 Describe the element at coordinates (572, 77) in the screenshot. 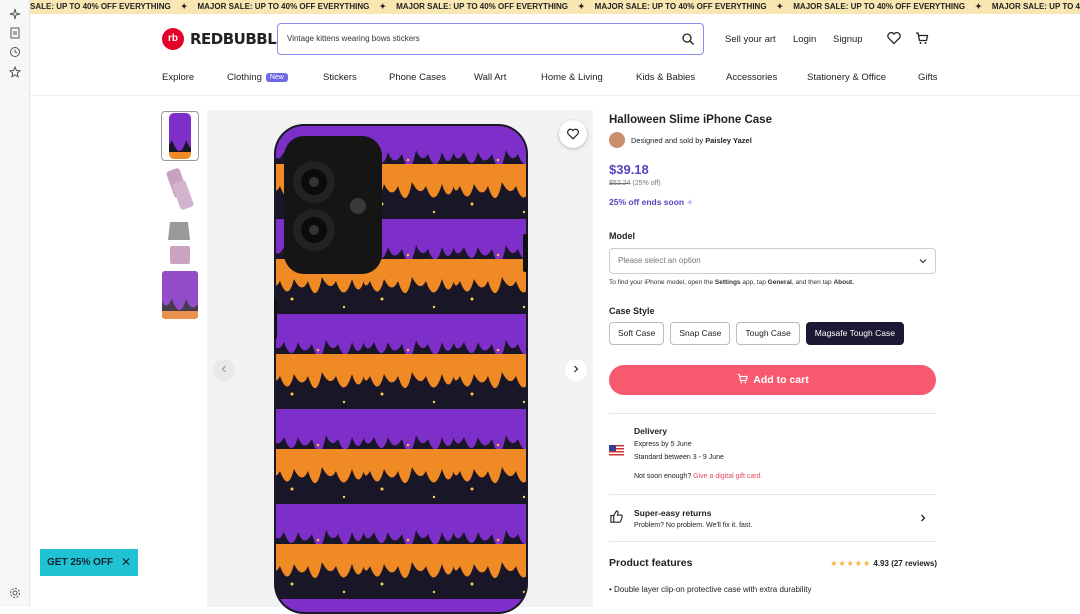

I see `nav-home-living: Home & Living` at that location.